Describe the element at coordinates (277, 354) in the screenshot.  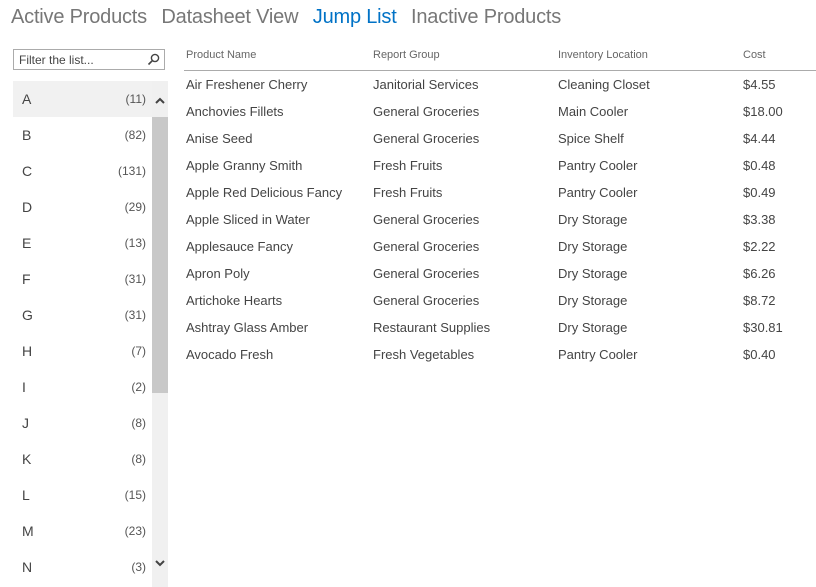
I see `product-name-cell: Avocado Fresh` at that location.